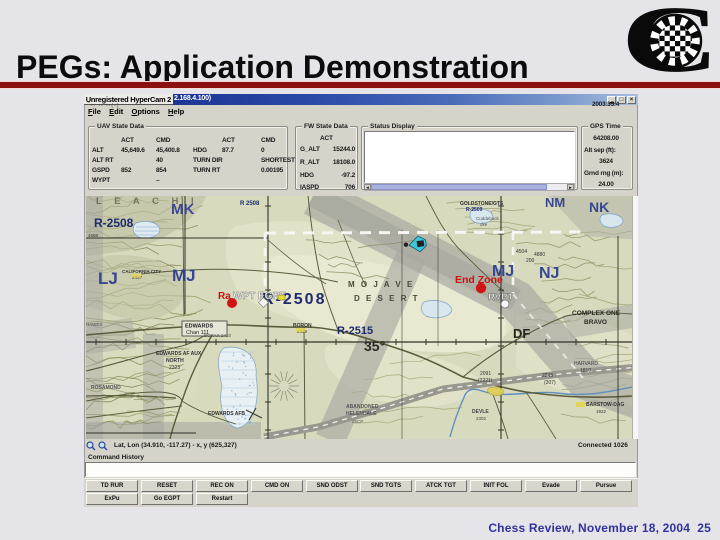 This screenshot has height=540, width=720. I want to click on svg-text: EDWARDS AFB, so click(226, 414).